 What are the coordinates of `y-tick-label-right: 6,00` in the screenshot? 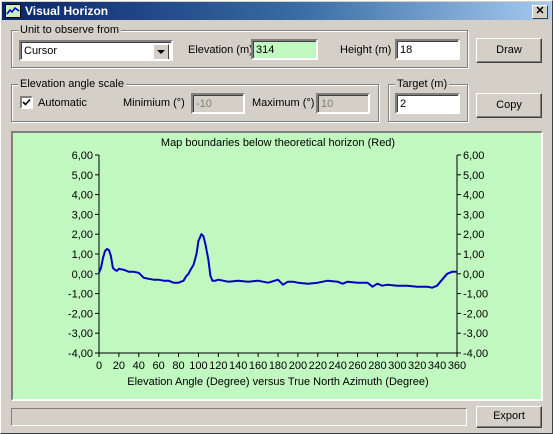 It's located at (473, 156).